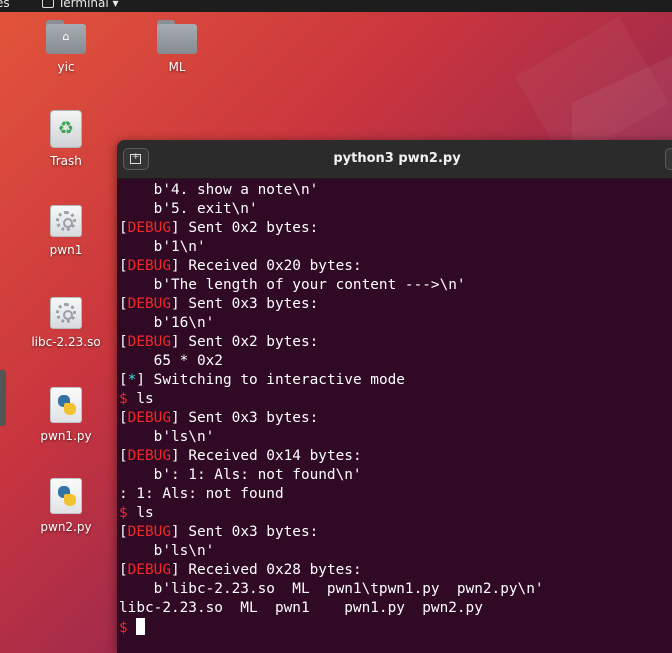  What do you see at coordinates (395, 266) in the screenshot?
I see `terminal-line: [DEBUG] Received 0x20 bytes:` at bounding box center [395, 266].